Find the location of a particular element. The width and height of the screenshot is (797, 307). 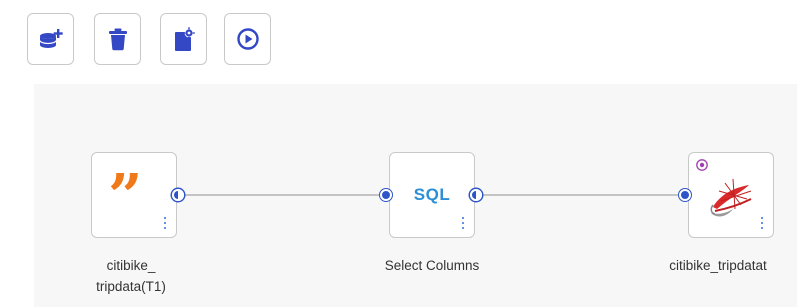

file-gear-icon is located at coordinates (184, 39).